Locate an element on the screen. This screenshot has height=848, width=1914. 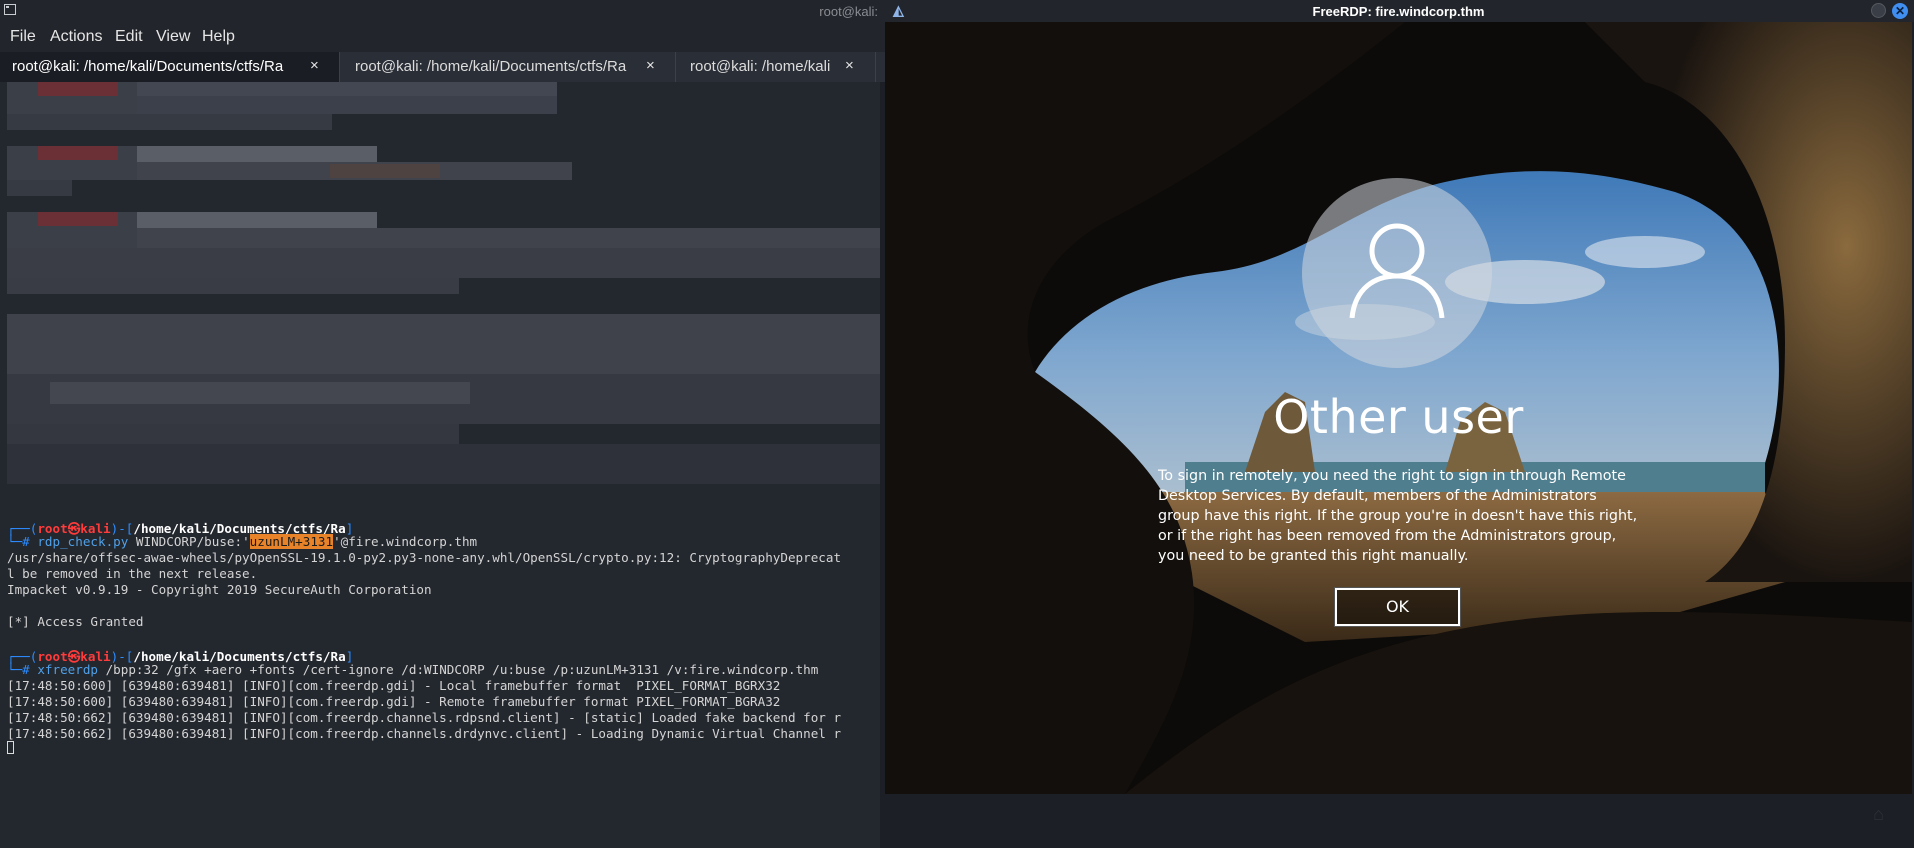
tab-terminal-3: root@kali: /home/kali × is located at coordinates (776, 67).